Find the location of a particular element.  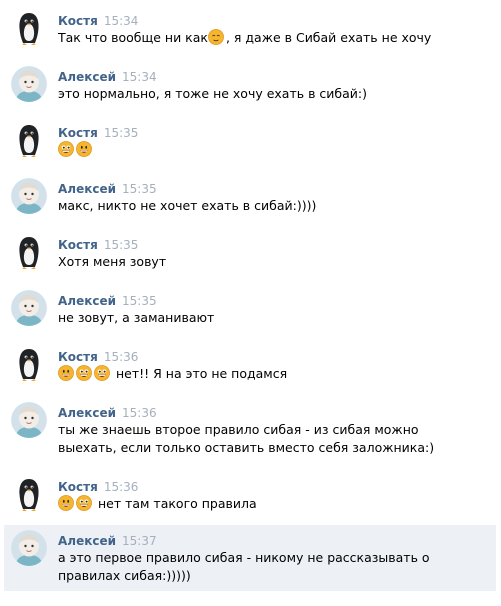

message-fragment: макс, никто не хочет ехать в сибай:)))) is located at coordinates (187, 205).